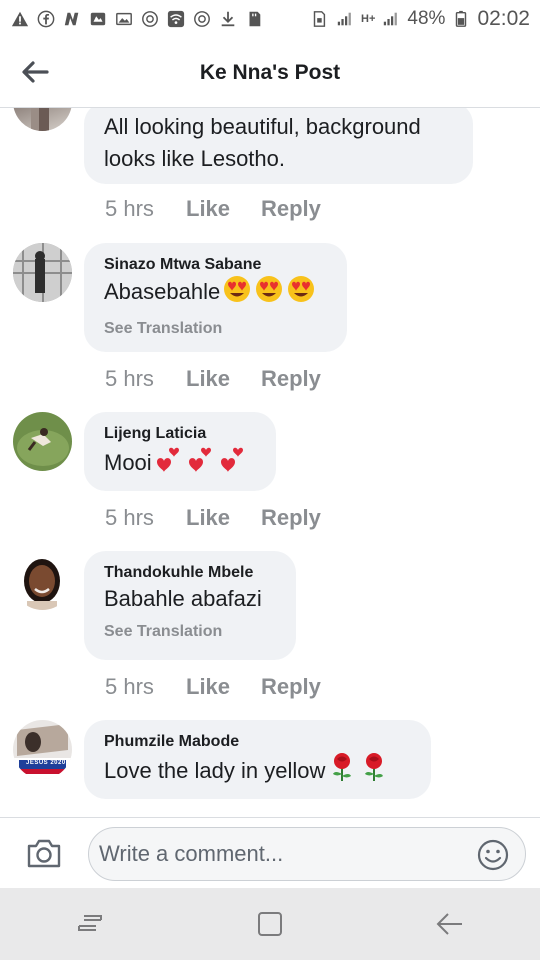 Image resolution: width=540 pixels, height=960 pixels. What do you see at coordinates (426, 18) in the screenshot?
I see `battery-percent: 48%` at bounding box center [426, 18].